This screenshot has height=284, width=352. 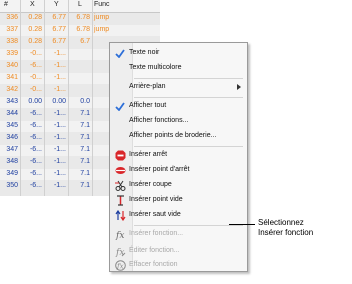 I want to click on callout-line-2: Insérer fonction, so click(x=286, y=232).